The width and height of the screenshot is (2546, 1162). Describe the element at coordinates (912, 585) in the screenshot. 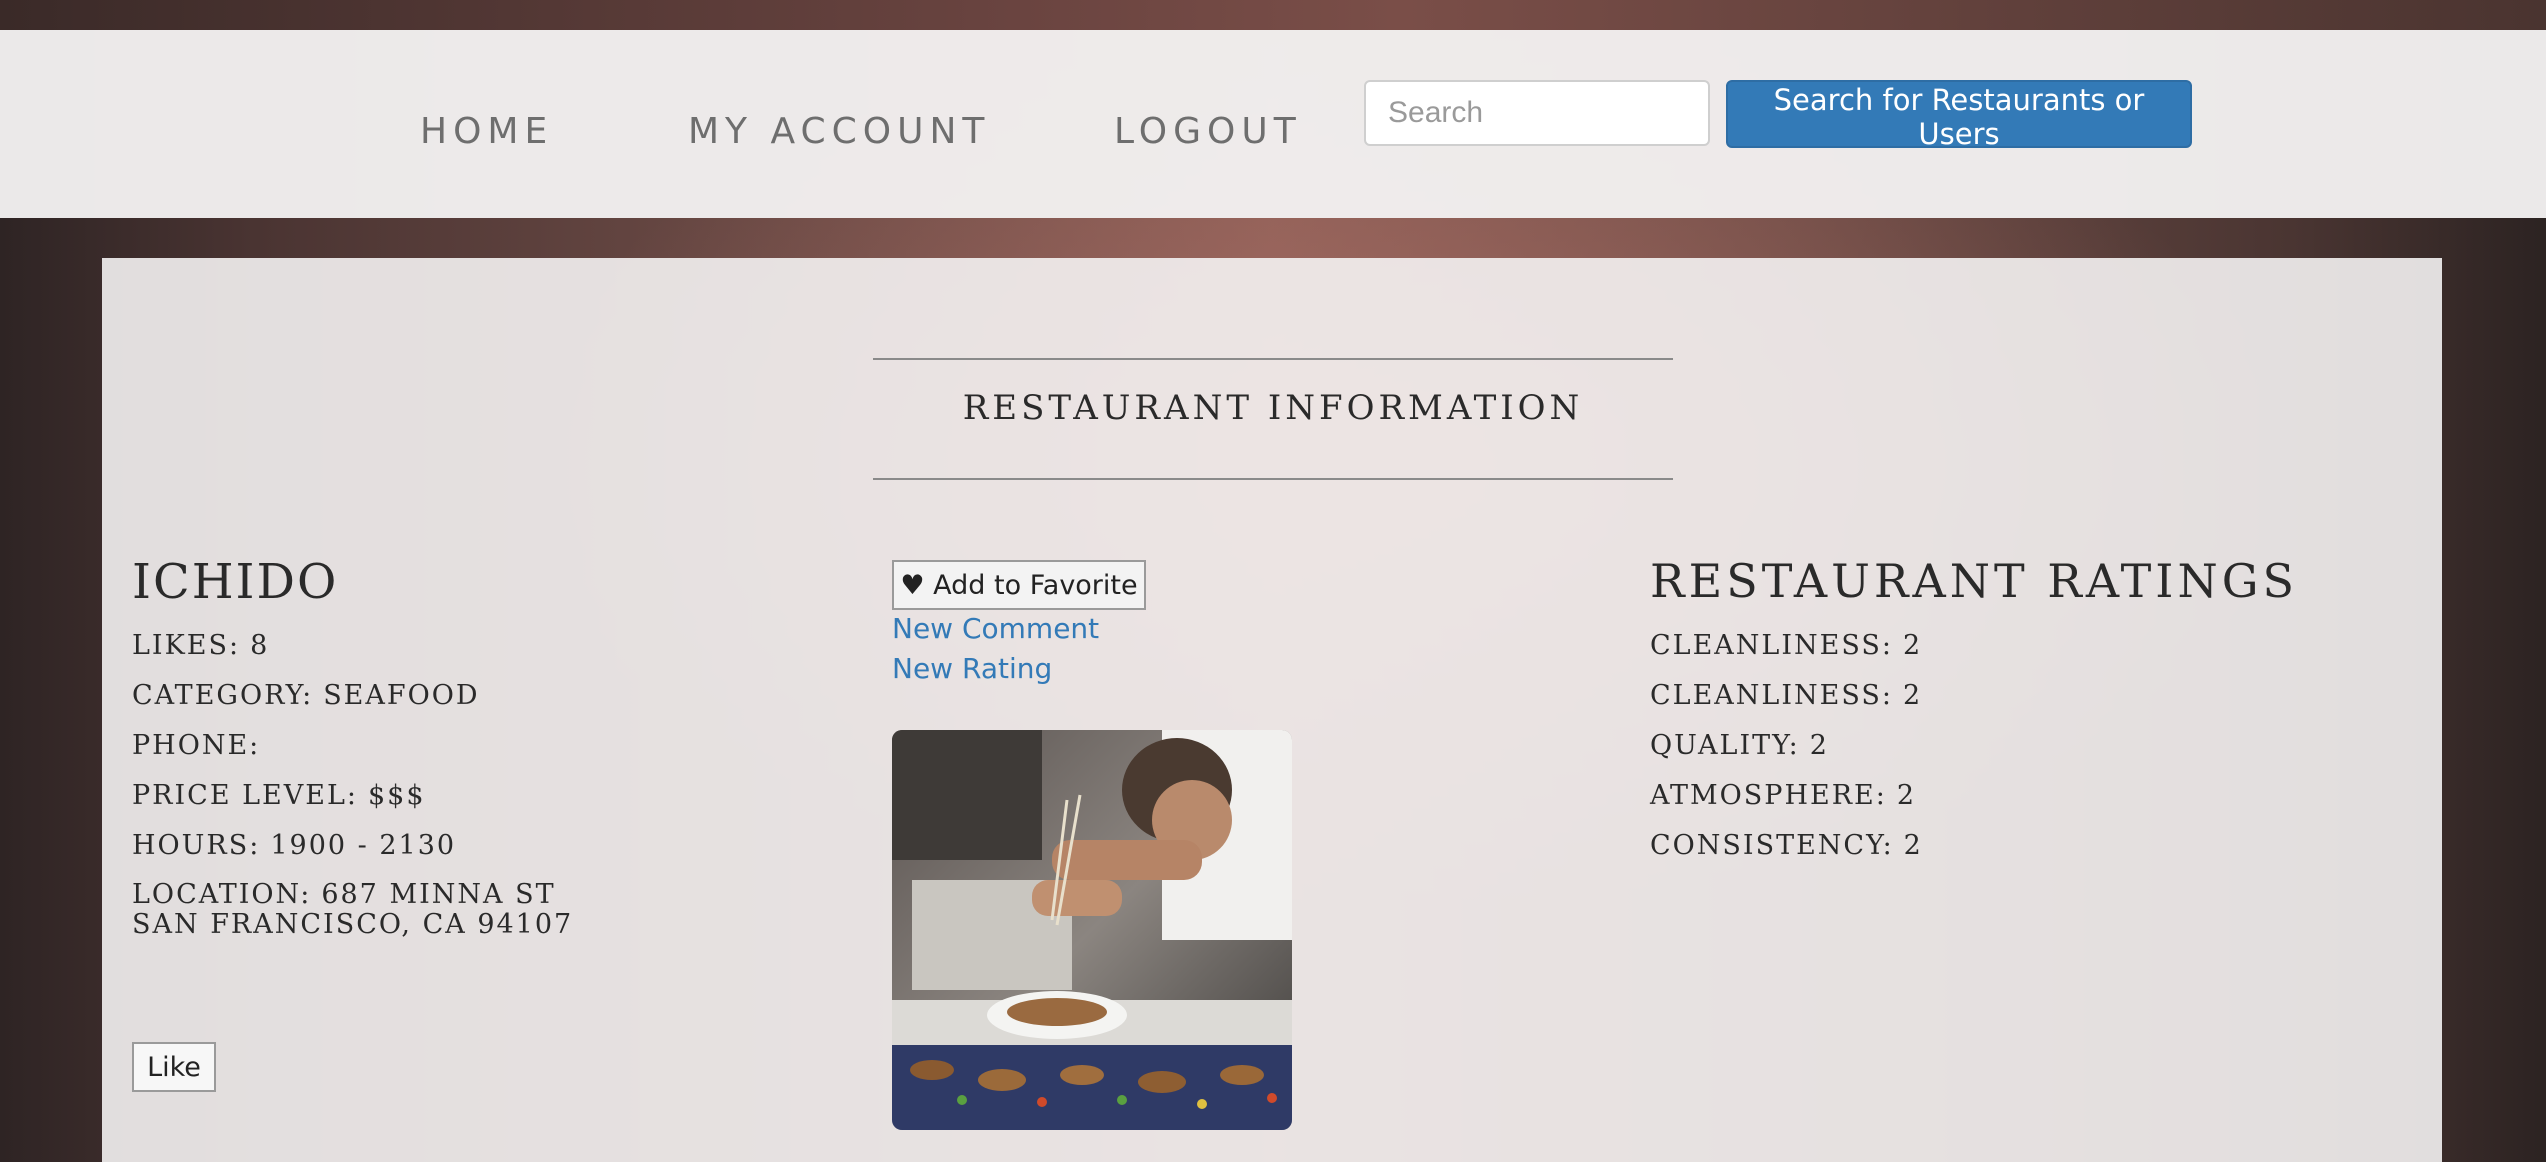

I see `heart-icon: ♥` at that location.